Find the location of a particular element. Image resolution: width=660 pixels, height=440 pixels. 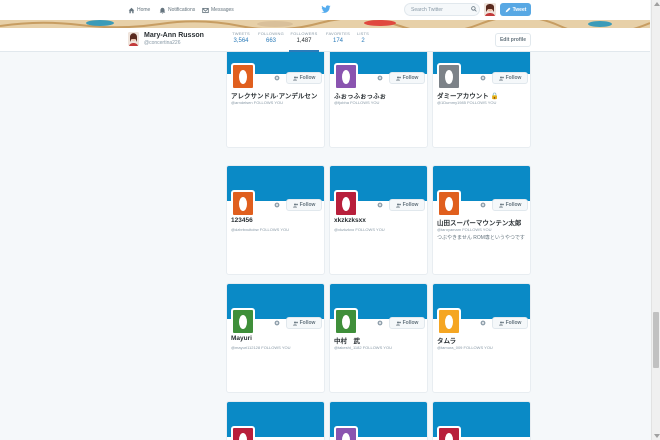

stat-following: FOLLOWING 663 is located at coordinates (271, 41).